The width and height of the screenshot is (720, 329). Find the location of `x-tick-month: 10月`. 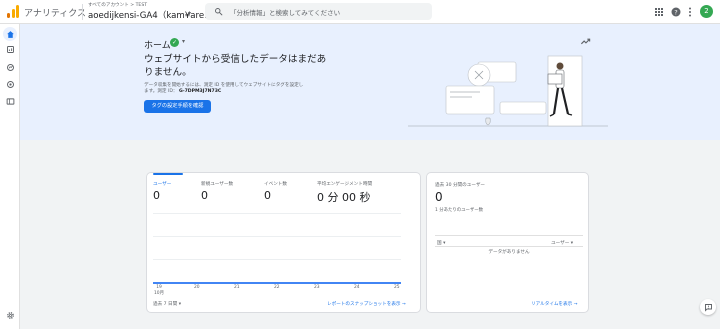

x-tick-month: 10月 is located at coordinates (159, 293).